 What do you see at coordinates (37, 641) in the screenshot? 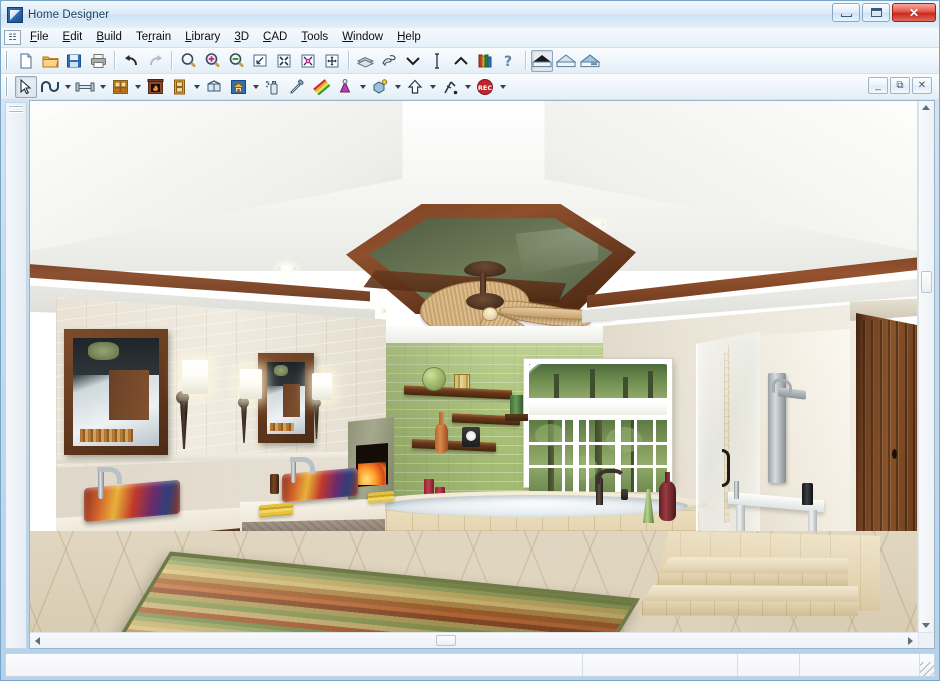
I see `scroll-left-arrow-icon` at bounding box center [37, 641].